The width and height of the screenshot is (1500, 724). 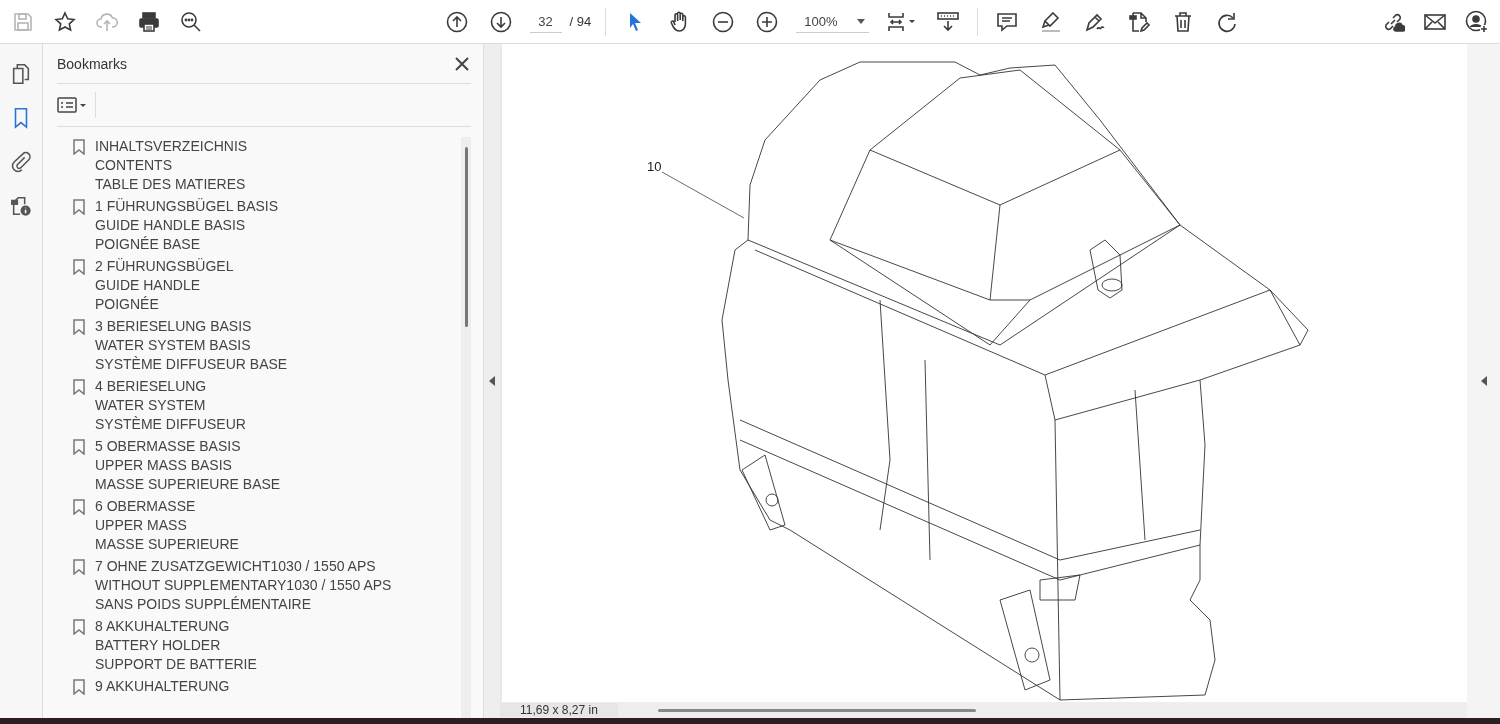 What do you see at coordinates (559, 710) in the screenshot?
I see `page-size-label: 11,69 x 8,27 in` at bounding box center [559, 710].